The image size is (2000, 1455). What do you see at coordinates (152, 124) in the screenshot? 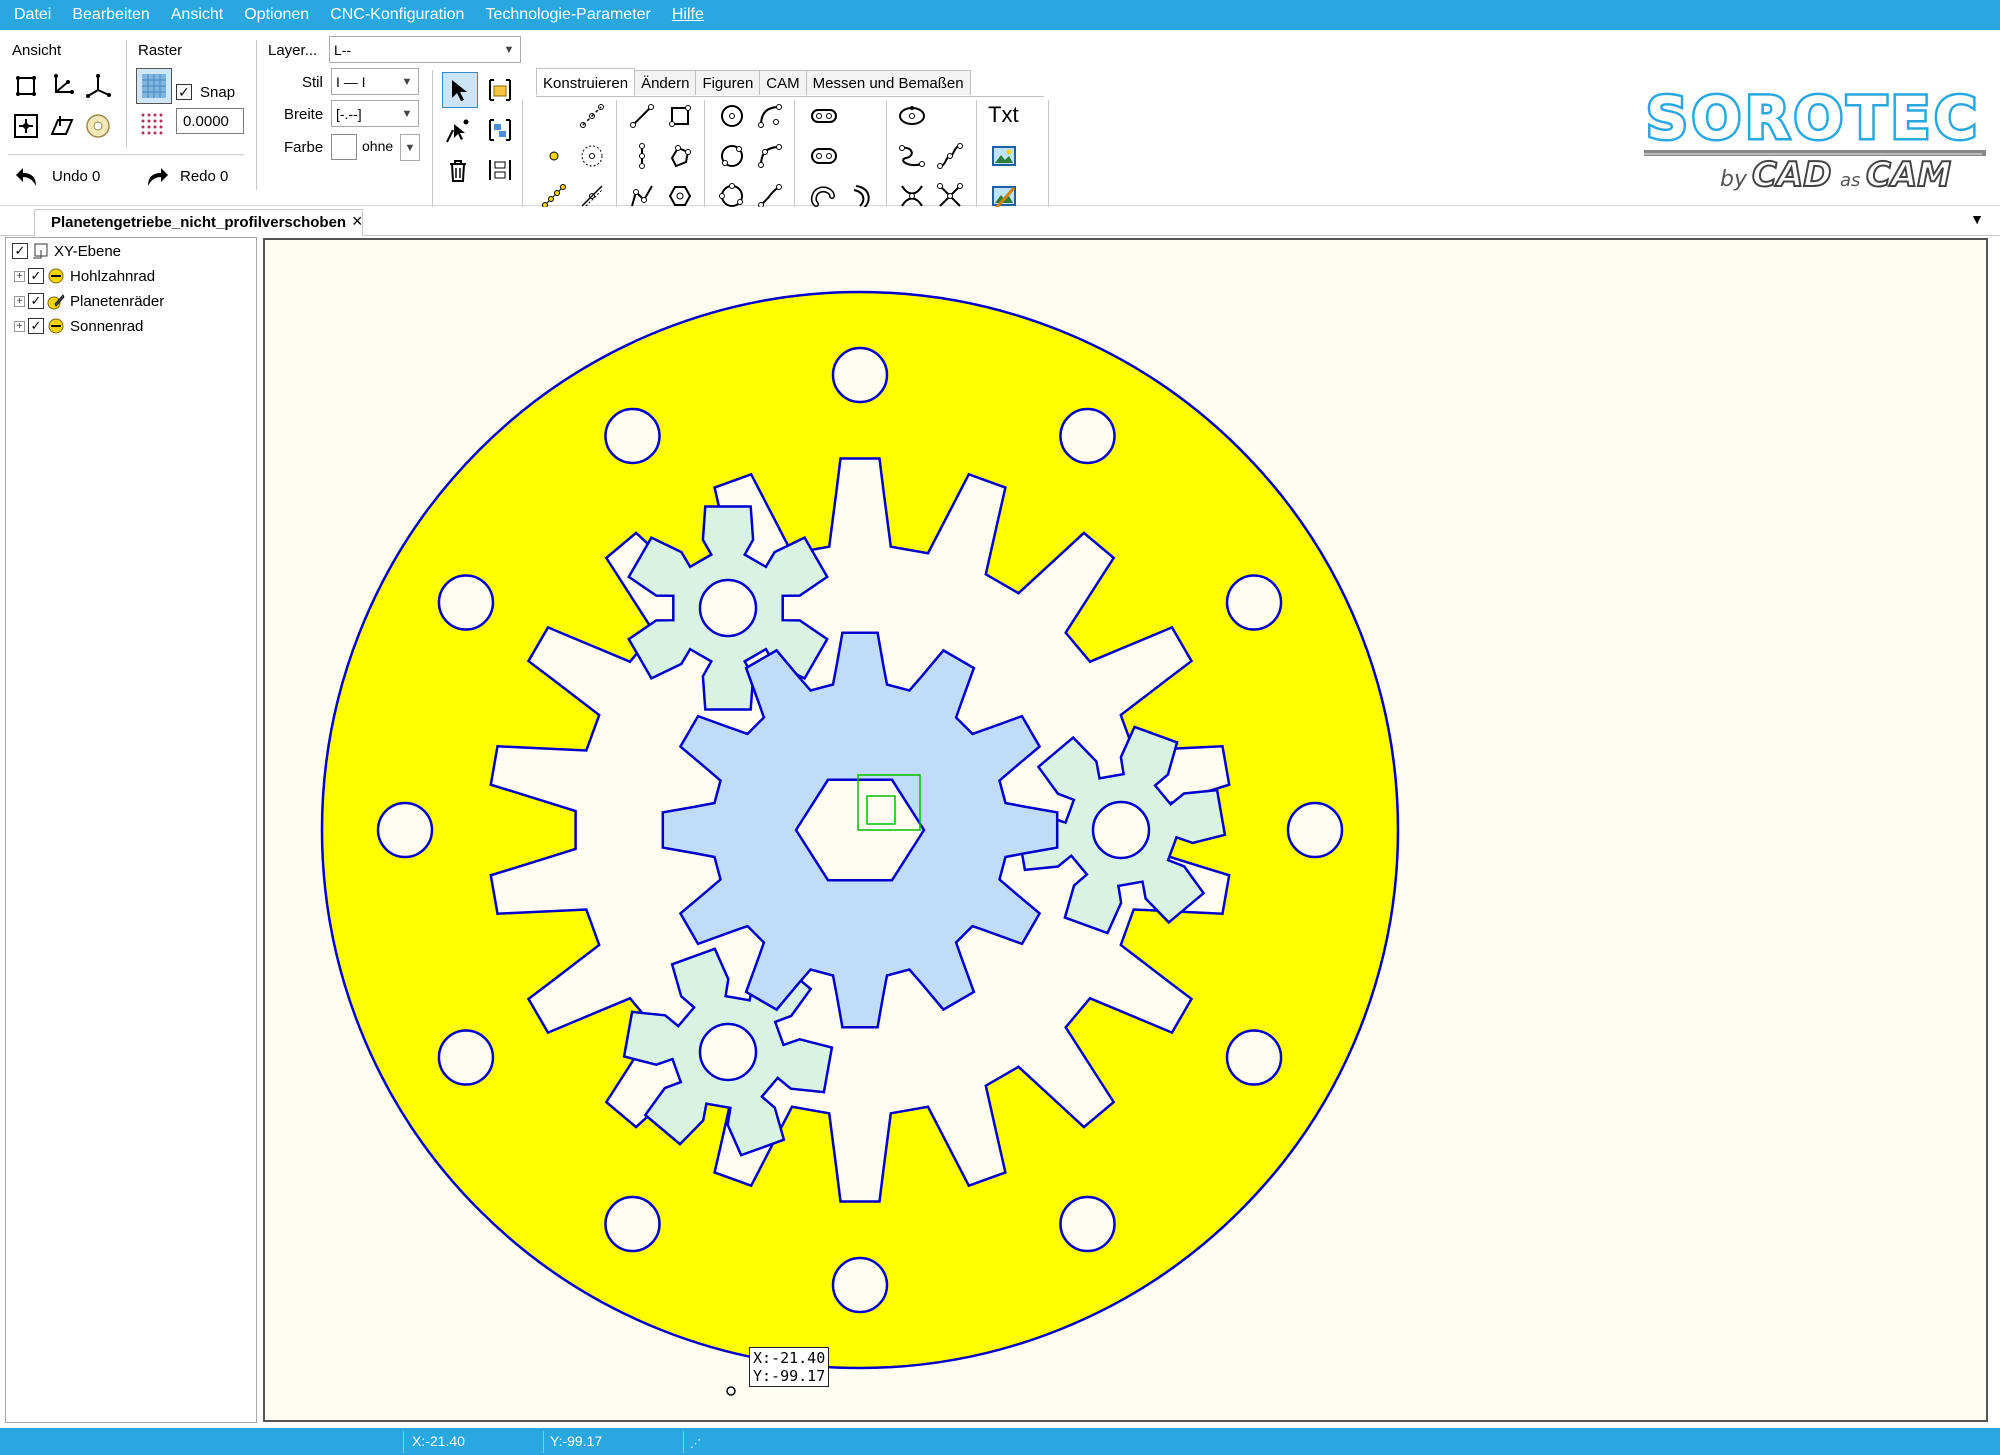
I see `grid-points-icon` at bounding box center [152, 124].